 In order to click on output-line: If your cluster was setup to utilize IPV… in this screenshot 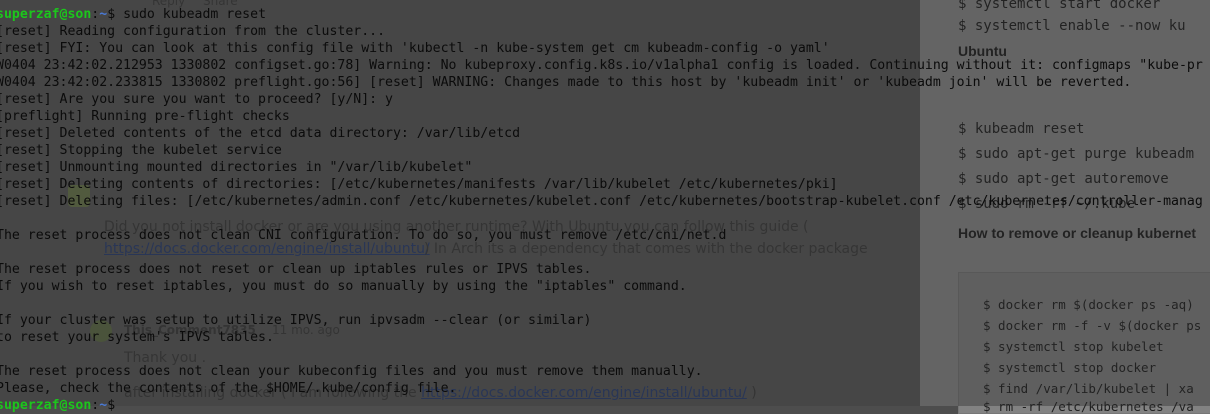, I will do `click(296, 320)`.